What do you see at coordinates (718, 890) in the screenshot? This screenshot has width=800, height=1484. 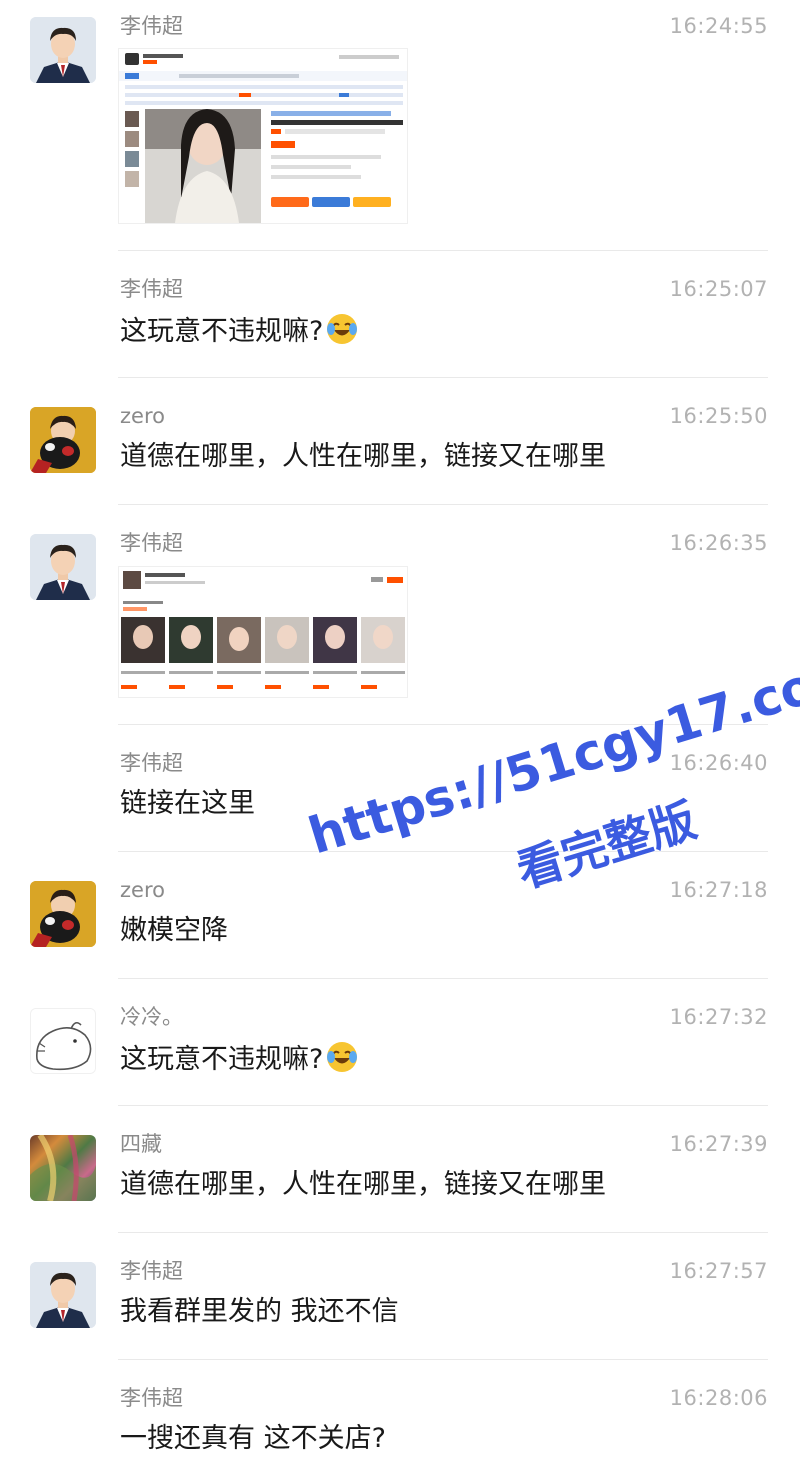 I see `timestamp: 16:27:18` at bounding box center [718, 890].